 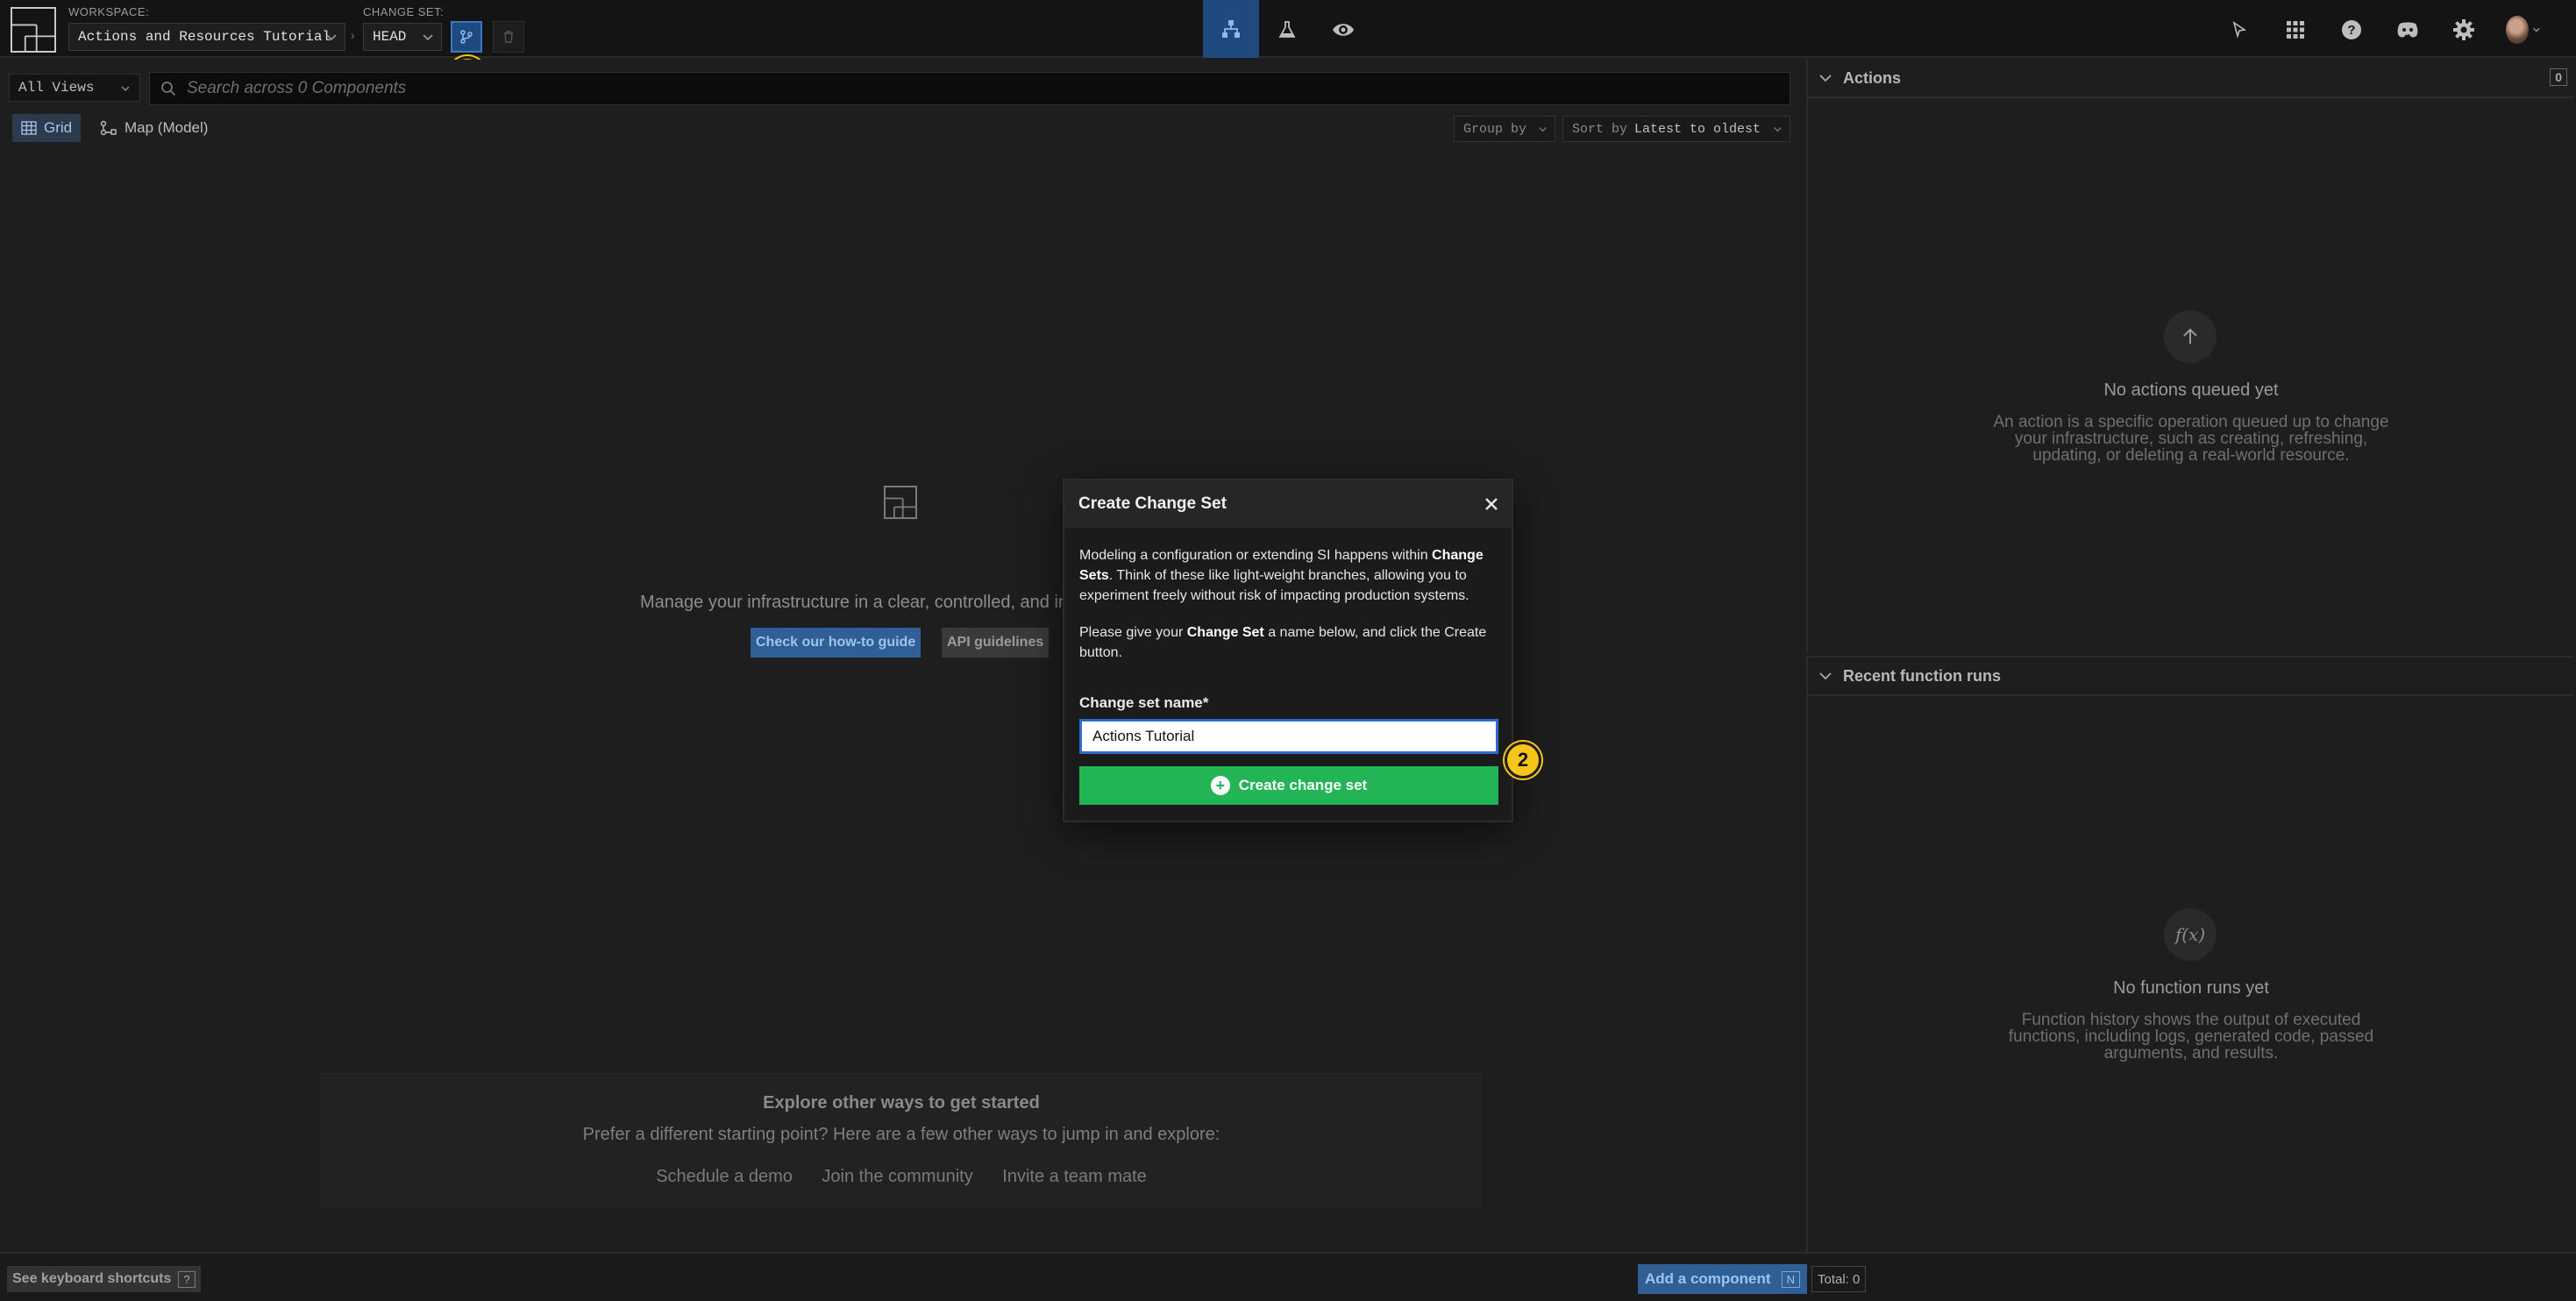 I want to click on workspace-name: Actions and Resources Tutorial, so click(x=204, y=37).